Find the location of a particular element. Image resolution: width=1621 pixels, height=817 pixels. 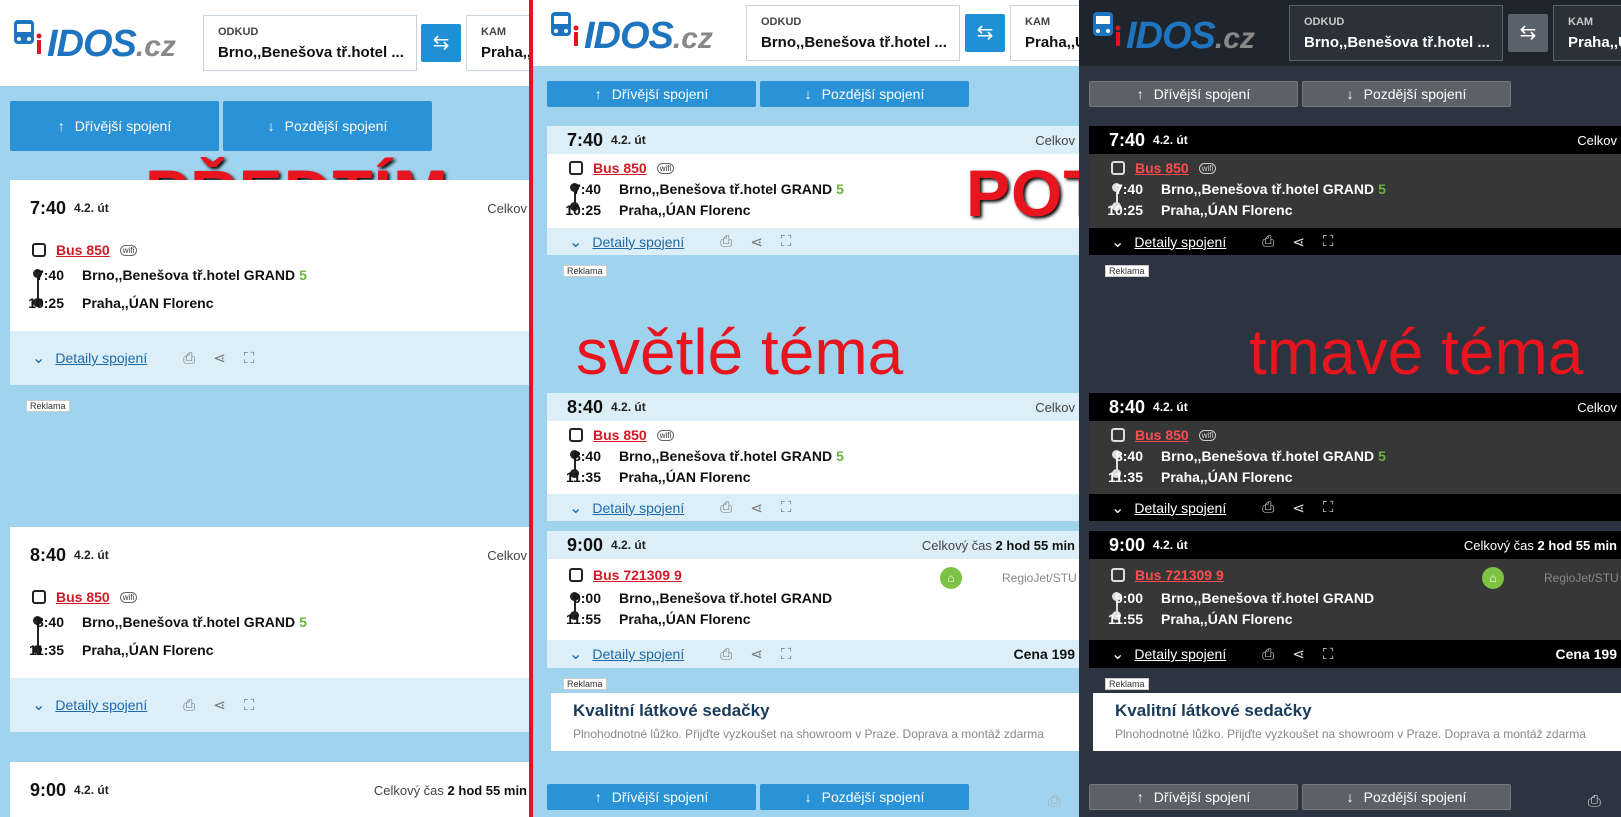

label-after: POTOM is located at coordinates (1022, 193).